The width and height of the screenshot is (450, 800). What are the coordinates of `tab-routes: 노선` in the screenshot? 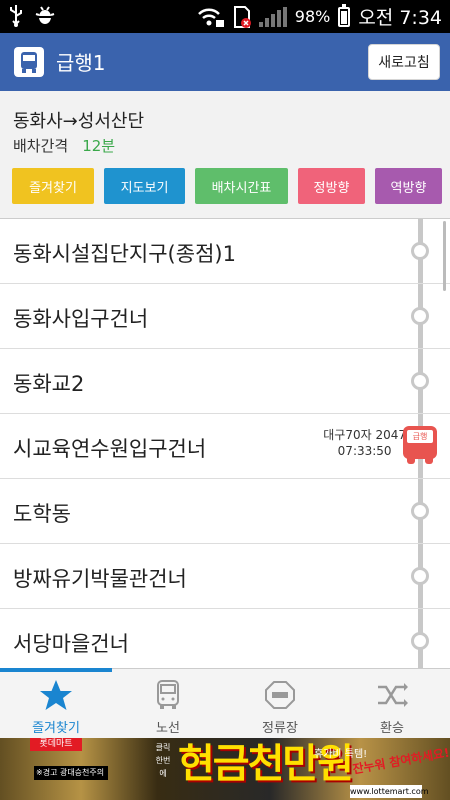 It's located at (168, 704).